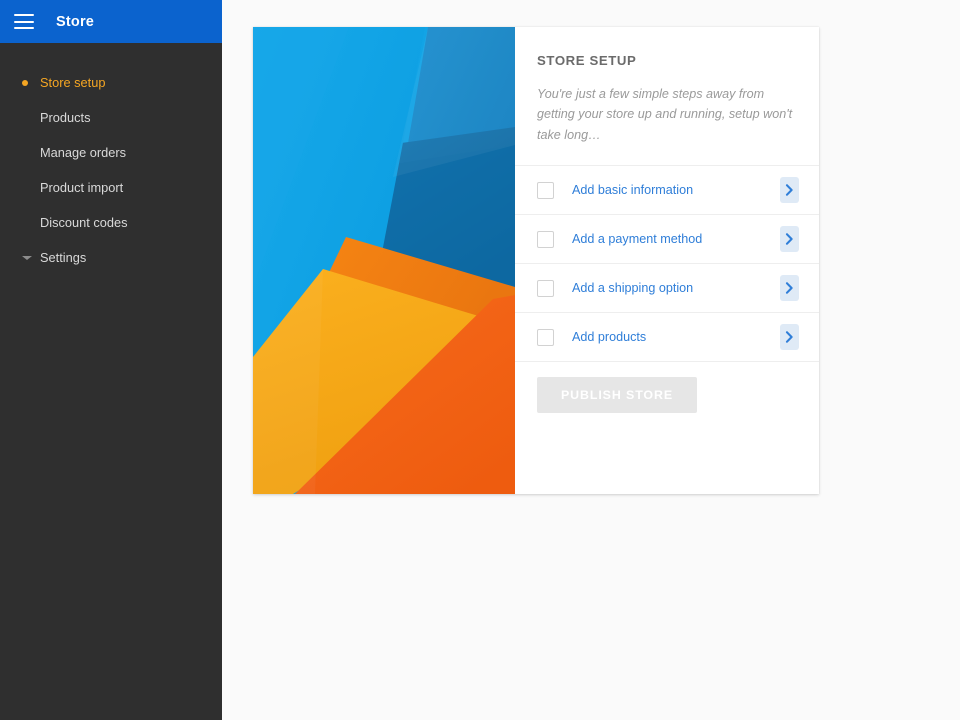  I want to click on sidebar-item-products: Products, so click(111, 117).